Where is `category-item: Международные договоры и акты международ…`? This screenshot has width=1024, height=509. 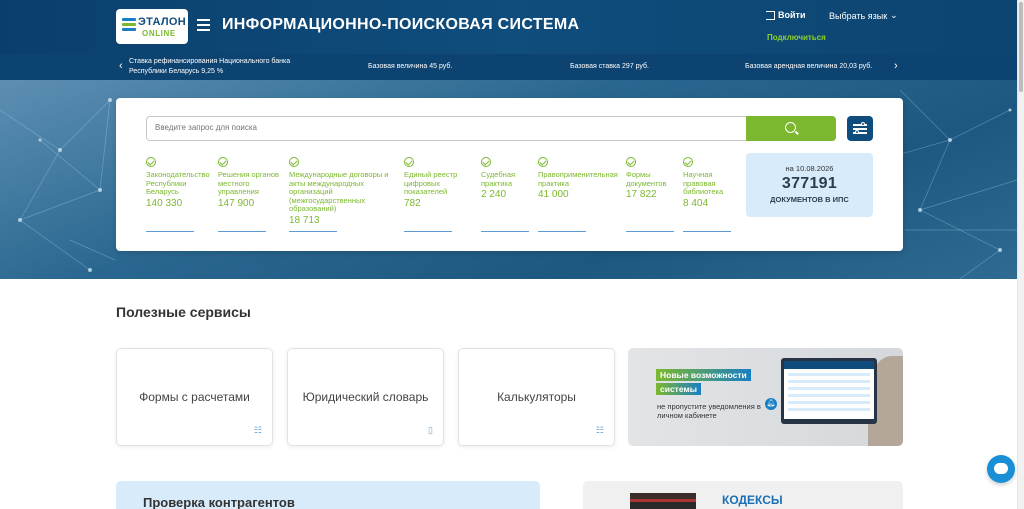 category-item: Международные договоры и акты международ… is located at coordinates (343, 191).